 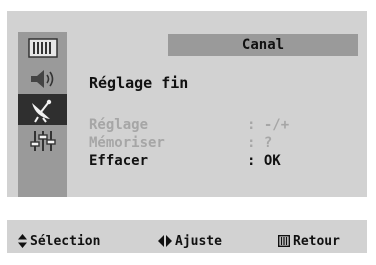 I want to click on sidebar-item-setup, so click(x=42, y=140).